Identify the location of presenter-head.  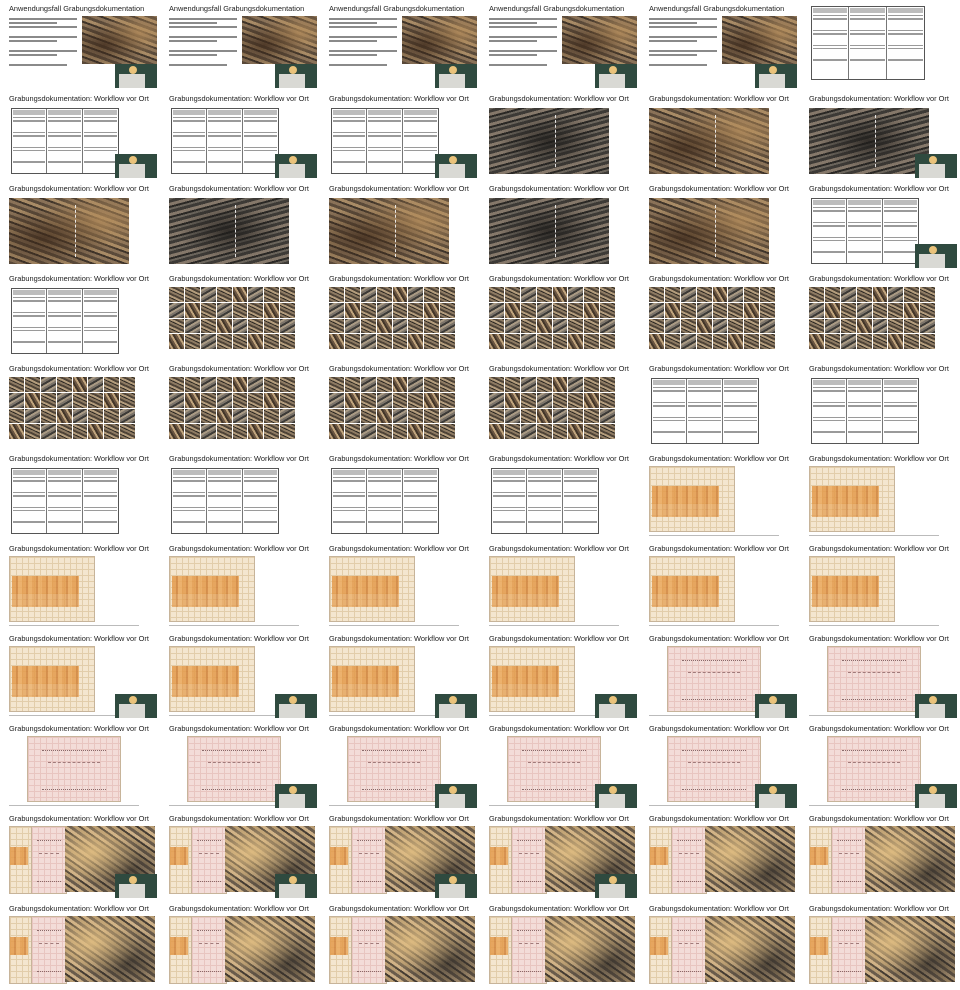
(773, 790).